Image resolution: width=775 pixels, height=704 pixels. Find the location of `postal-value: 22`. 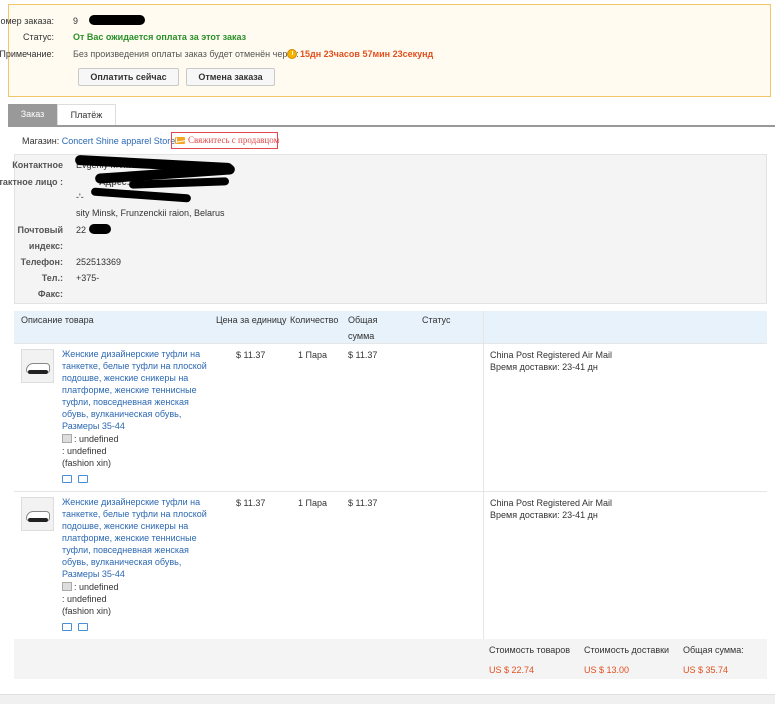

postal-value: 22 is located at coordinates (81, 230).